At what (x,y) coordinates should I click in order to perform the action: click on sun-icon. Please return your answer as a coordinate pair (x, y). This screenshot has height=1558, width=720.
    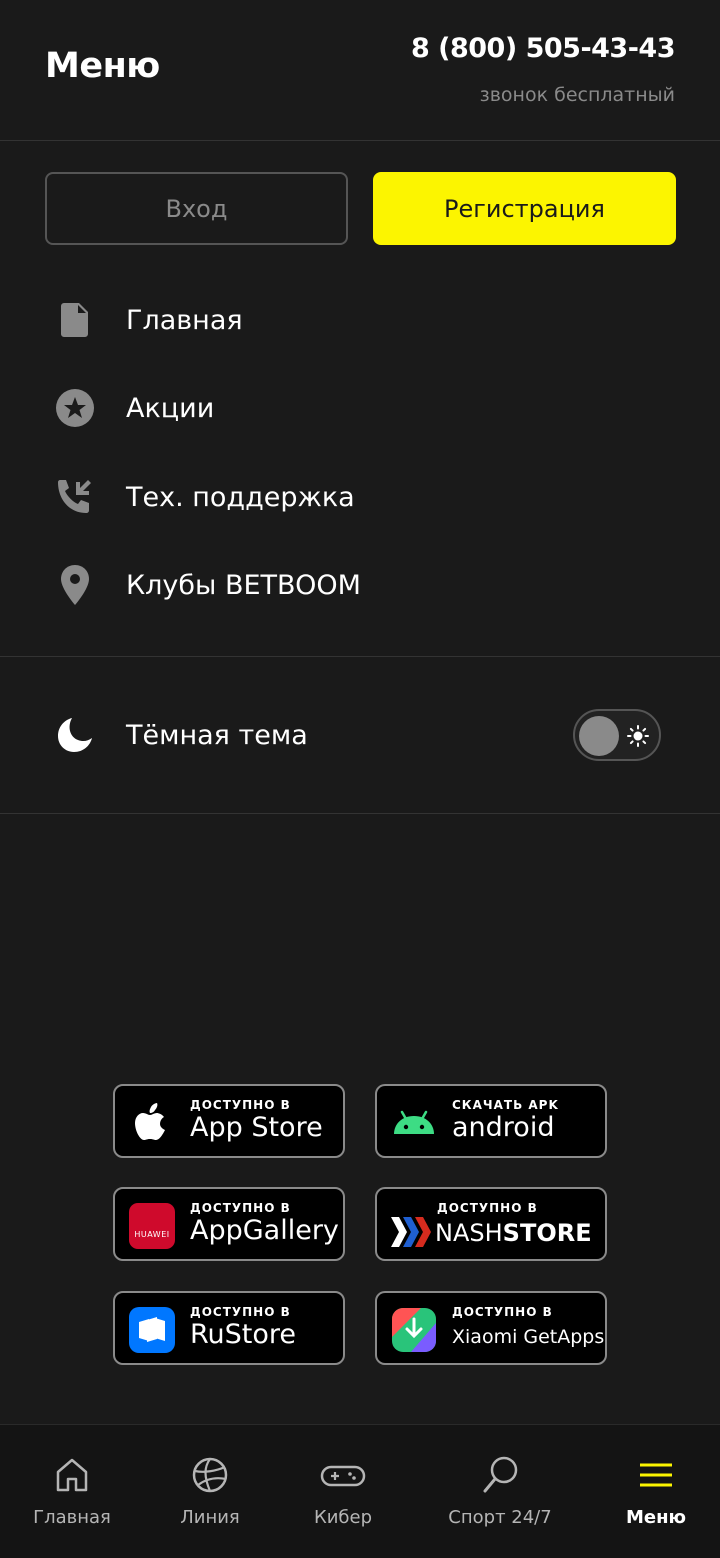
    Looking at the image, I should click on (638, 736).